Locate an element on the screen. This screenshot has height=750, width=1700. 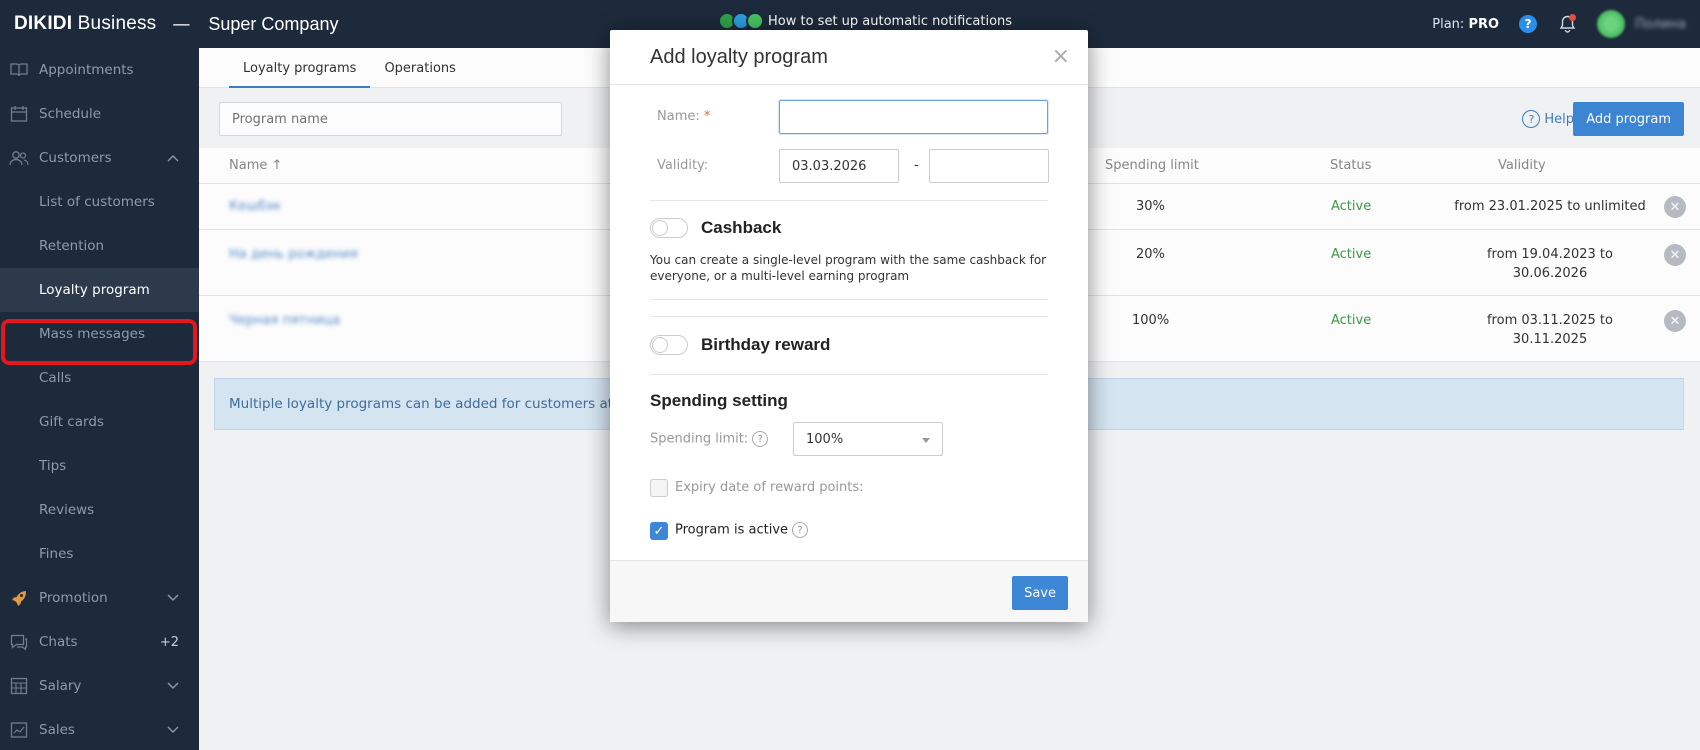
spending-limit-label: Spending limit:? is located at coordinates (709, 439).